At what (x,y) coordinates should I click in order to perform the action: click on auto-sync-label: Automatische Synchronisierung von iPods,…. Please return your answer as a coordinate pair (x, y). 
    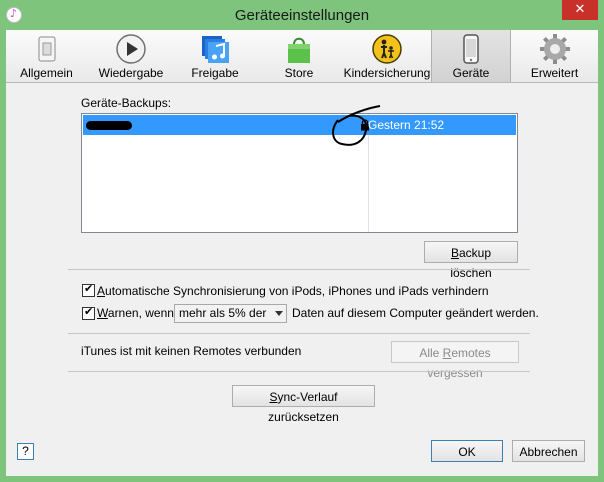
    Looking at the image, I should click on (293, 291).